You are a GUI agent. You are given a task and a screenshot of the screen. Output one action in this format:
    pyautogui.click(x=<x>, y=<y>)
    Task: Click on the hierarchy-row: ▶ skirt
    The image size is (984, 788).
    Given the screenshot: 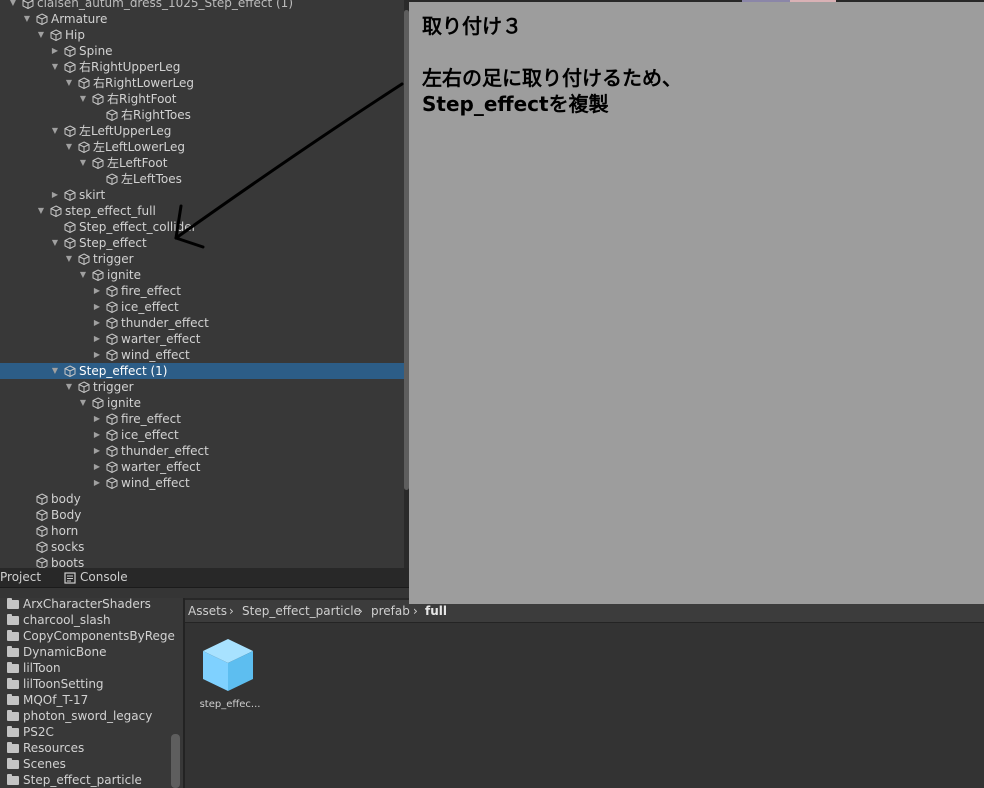 What is the action you would take?
    pyautogui.click(x=202, y=195)
    